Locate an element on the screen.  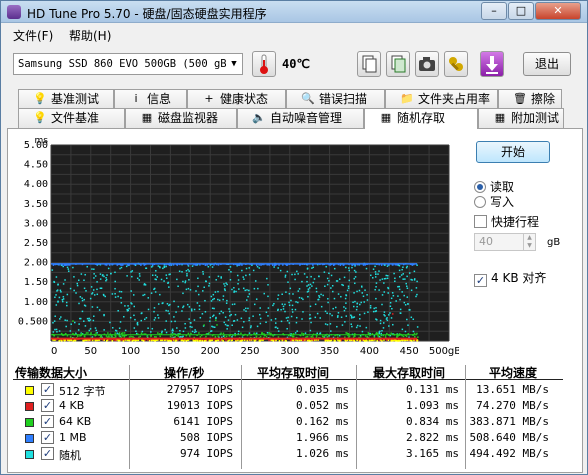
avg-speed-value: 383.871 MB/s is located at coordinates (509, 421).